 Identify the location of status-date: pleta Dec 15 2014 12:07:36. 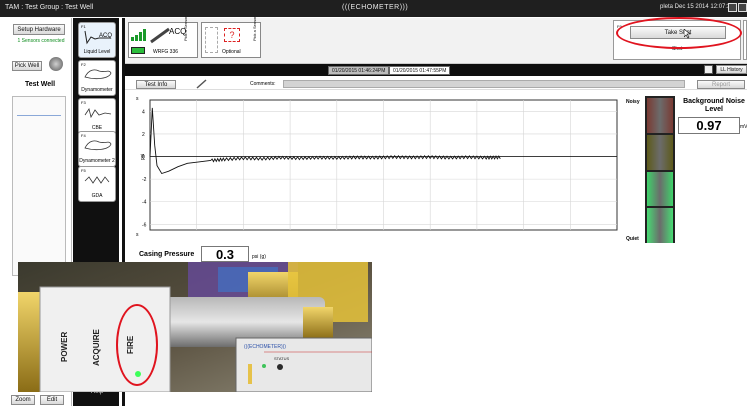
(697, 7).